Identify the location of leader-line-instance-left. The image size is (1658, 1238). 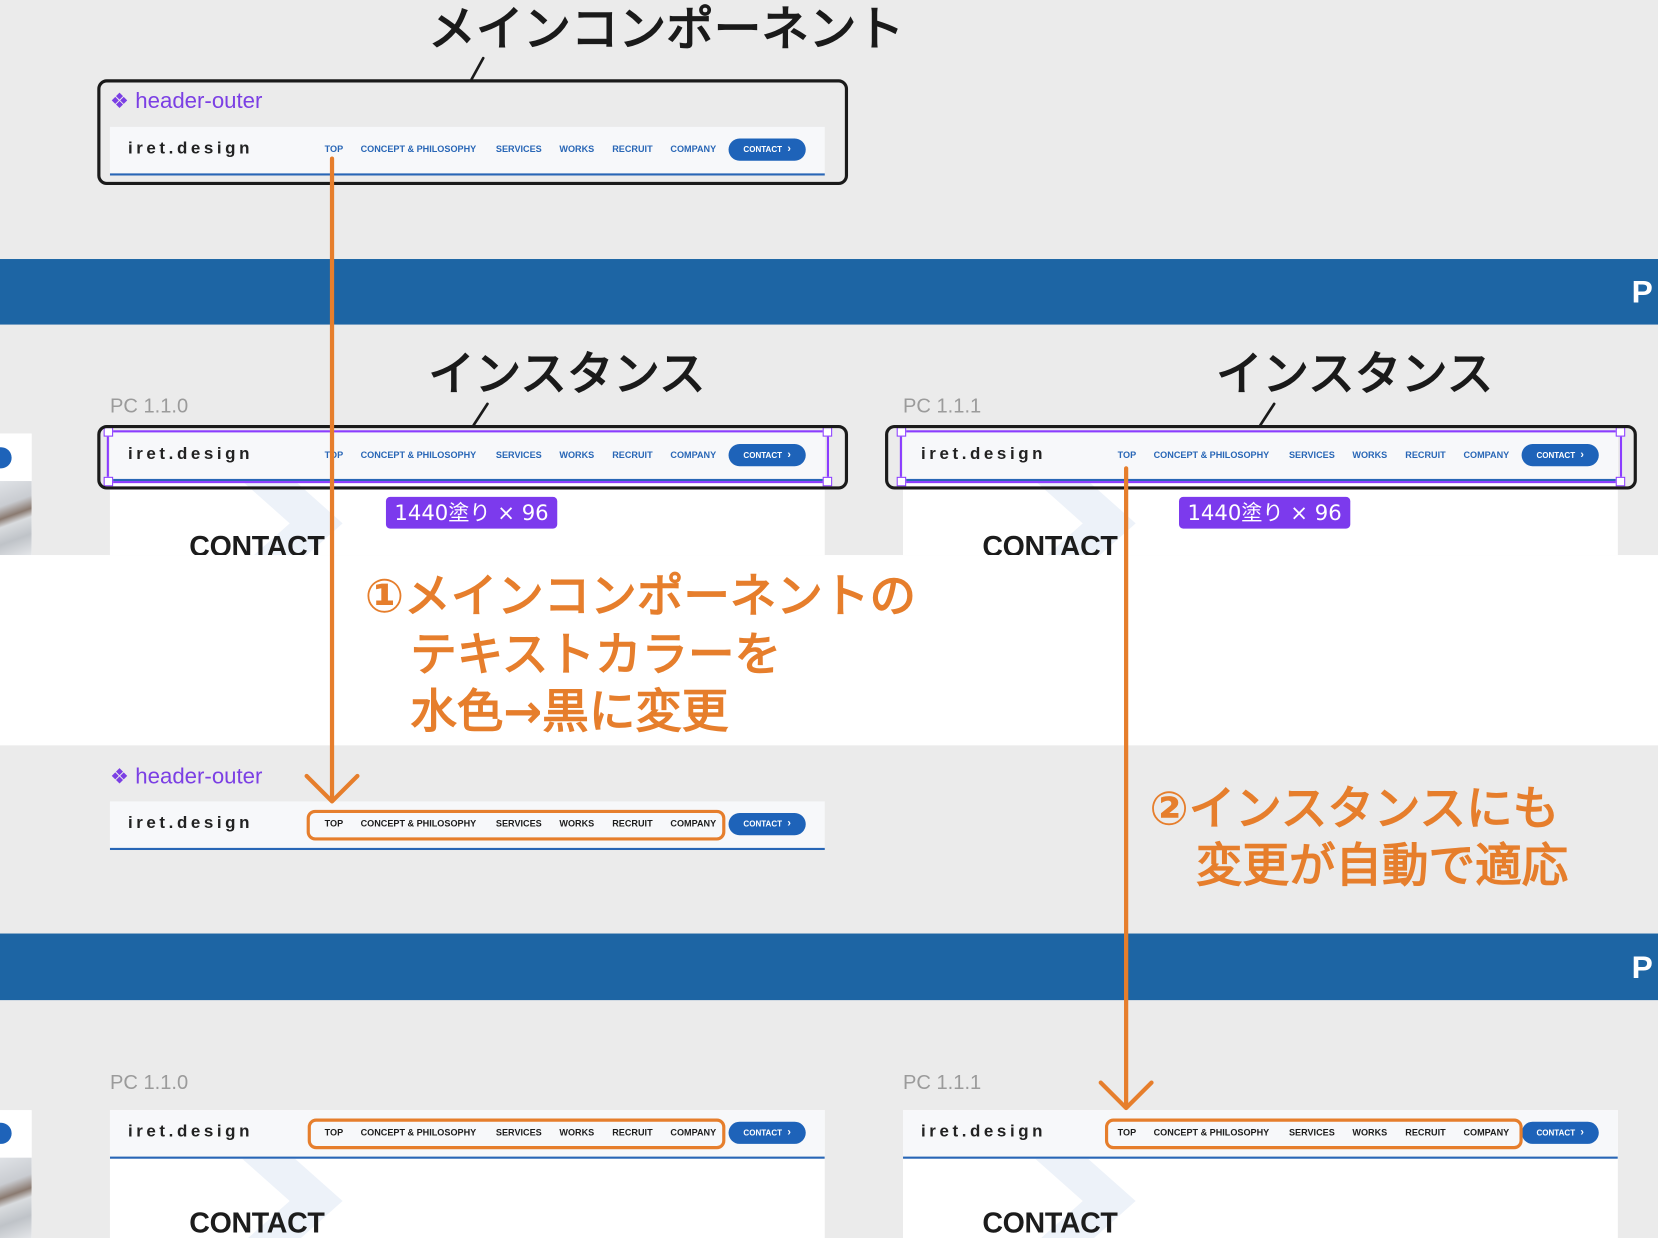
(480, 414).